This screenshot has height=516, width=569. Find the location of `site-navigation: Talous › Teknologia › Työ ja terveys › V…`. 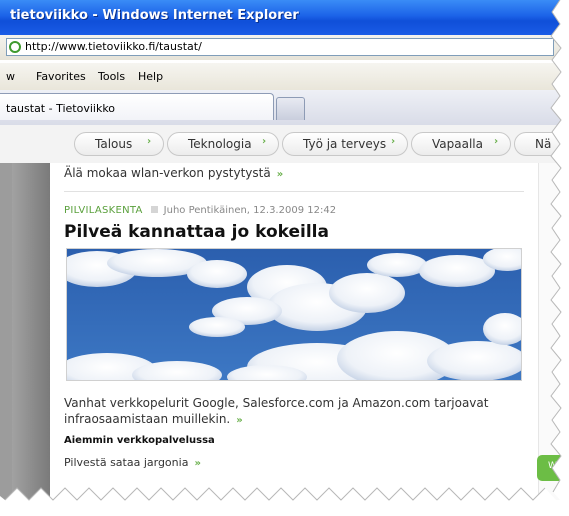

site-navigation: Talous › Teknologia › Työ ja terveys › V… is located at coordinates (284, 144).